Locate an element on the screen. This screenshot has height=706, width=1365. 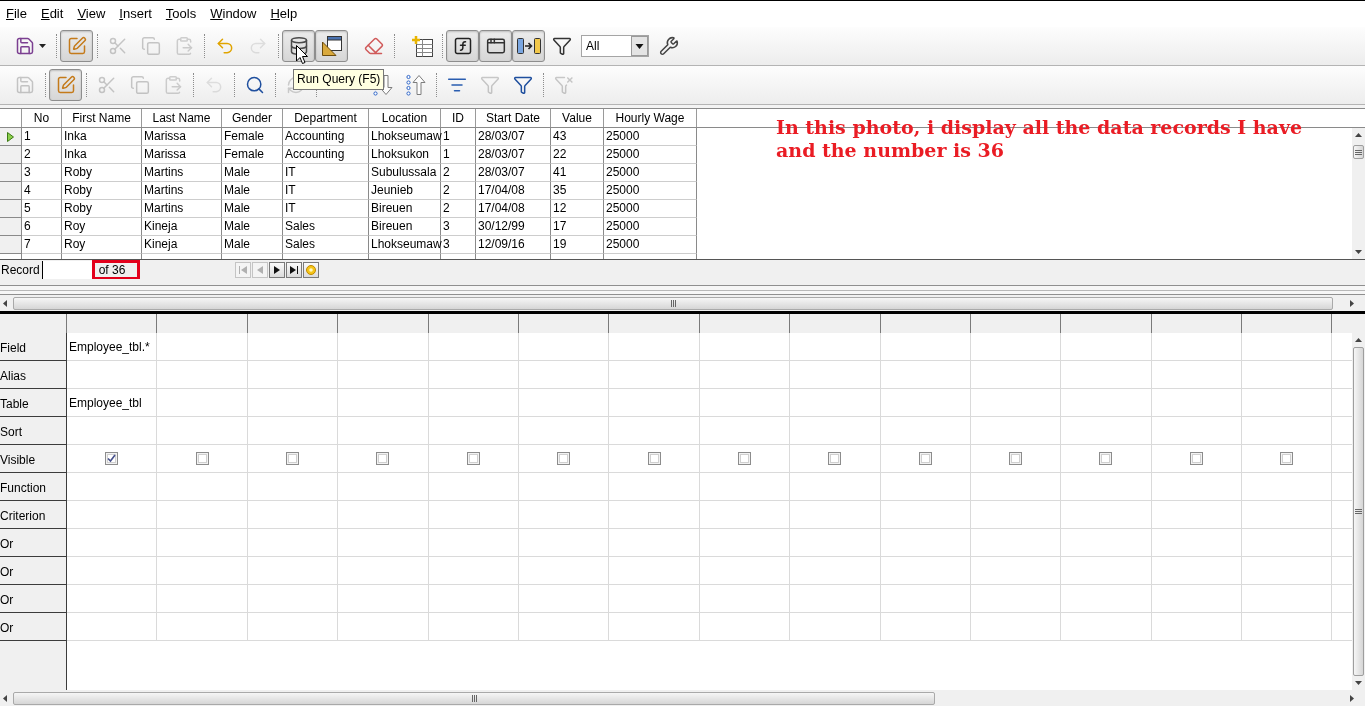
row-label: Alias is located at coordinates (33, 375).